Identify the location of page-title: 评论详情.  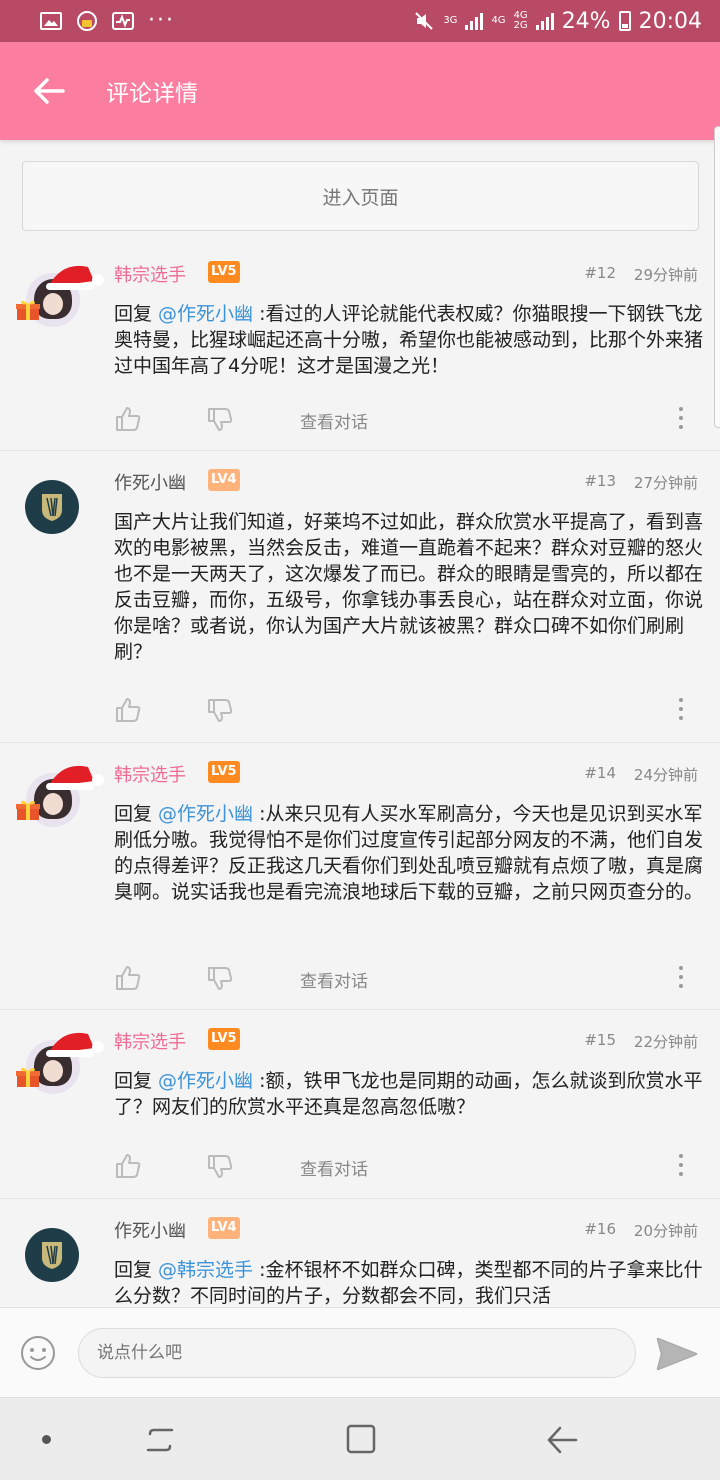
(152, 94).